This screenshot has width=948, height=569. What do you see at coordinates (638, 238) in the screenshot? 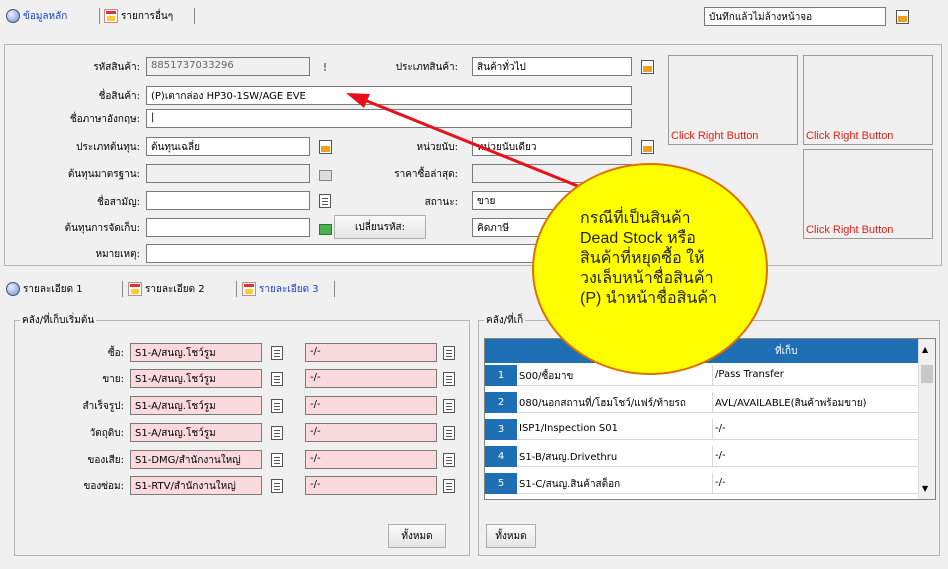
I see `callout-line: Dead Stock หรือ` at bounding box center [638, 238].